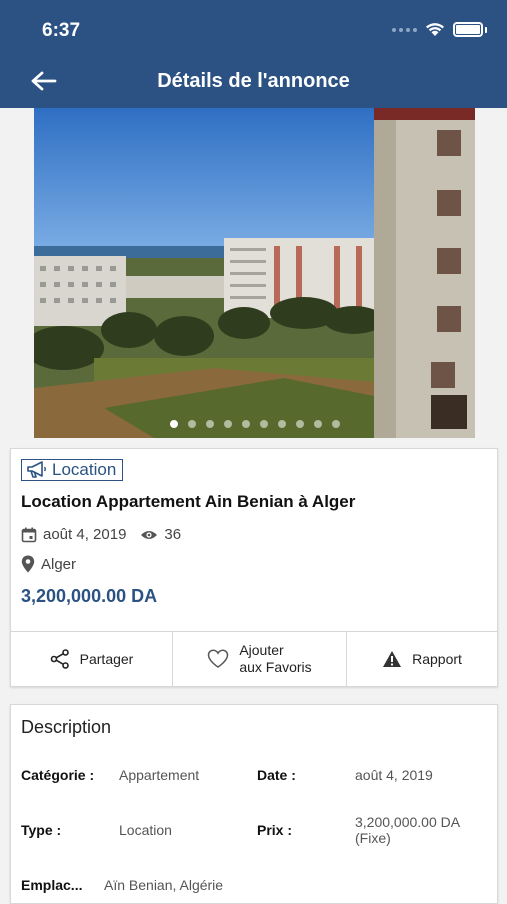 Image resolution: width=507 pixels, height=904 pixels. I want to click on add-favorite-button: Ajouter aux Favoris, so click(260, 659).